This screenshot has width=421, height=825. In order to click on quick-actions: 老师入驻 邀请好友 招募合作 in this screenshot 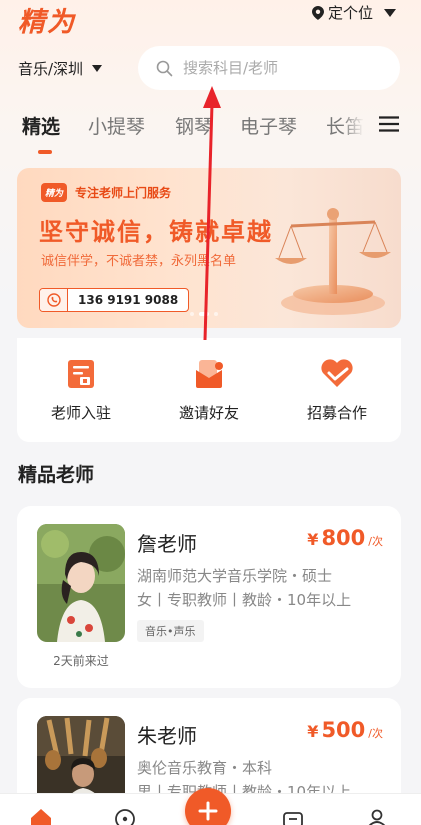, I will do `click(209, 390)`.